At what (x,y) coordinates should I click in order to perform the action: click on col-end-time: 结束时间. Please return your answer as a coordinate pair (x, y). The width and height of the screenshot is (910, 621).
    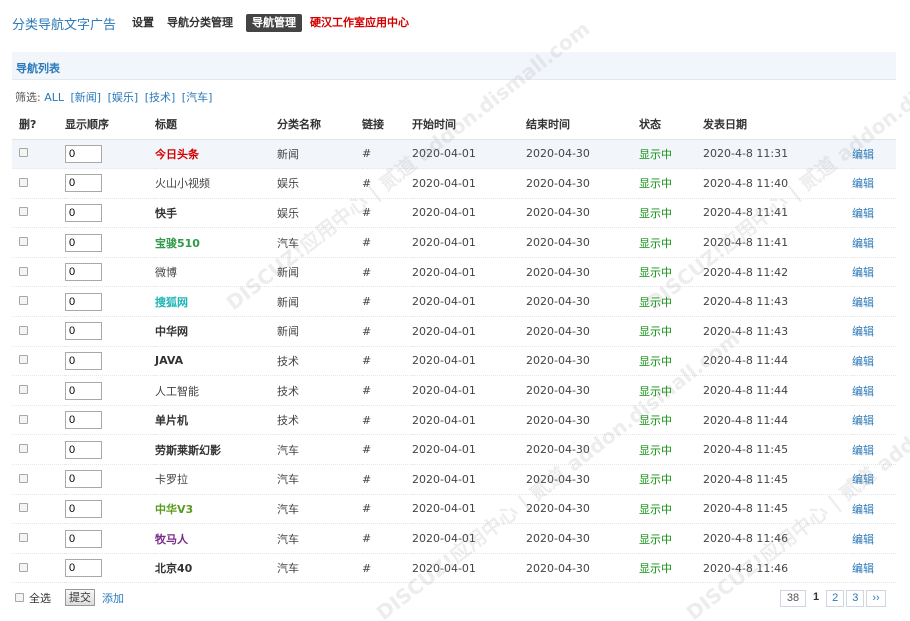
    Looking at the image, I should click on (582, 125).